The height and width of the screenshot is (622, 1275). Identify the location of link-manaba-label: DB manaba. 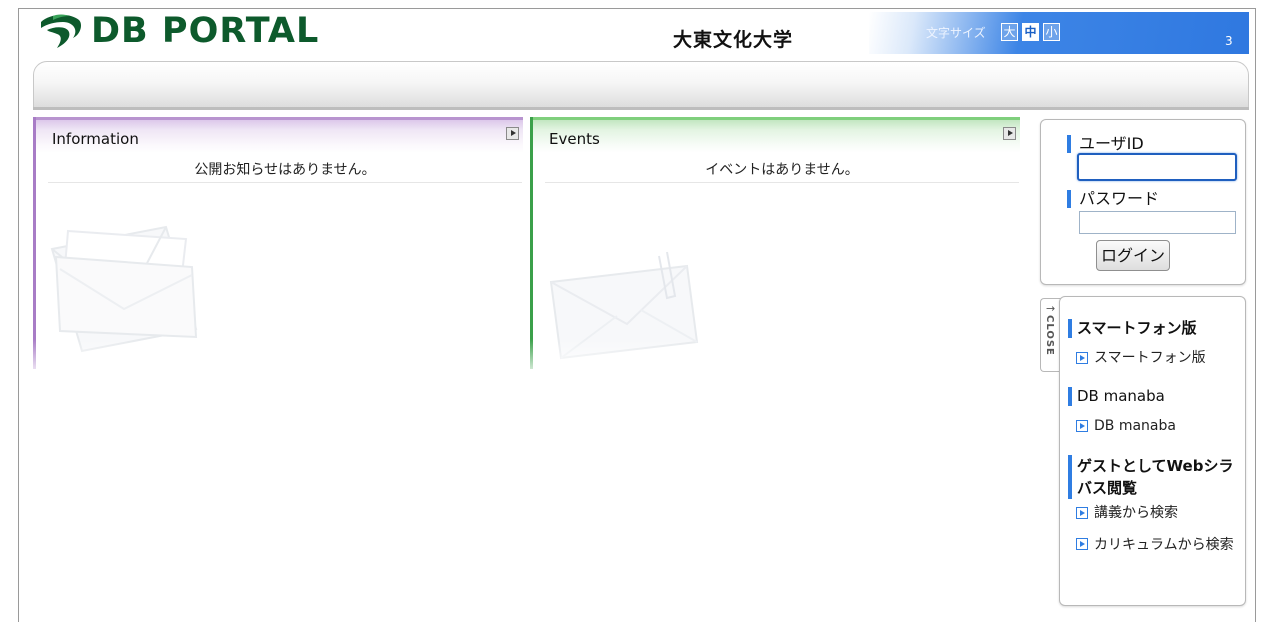
(1135, 426).